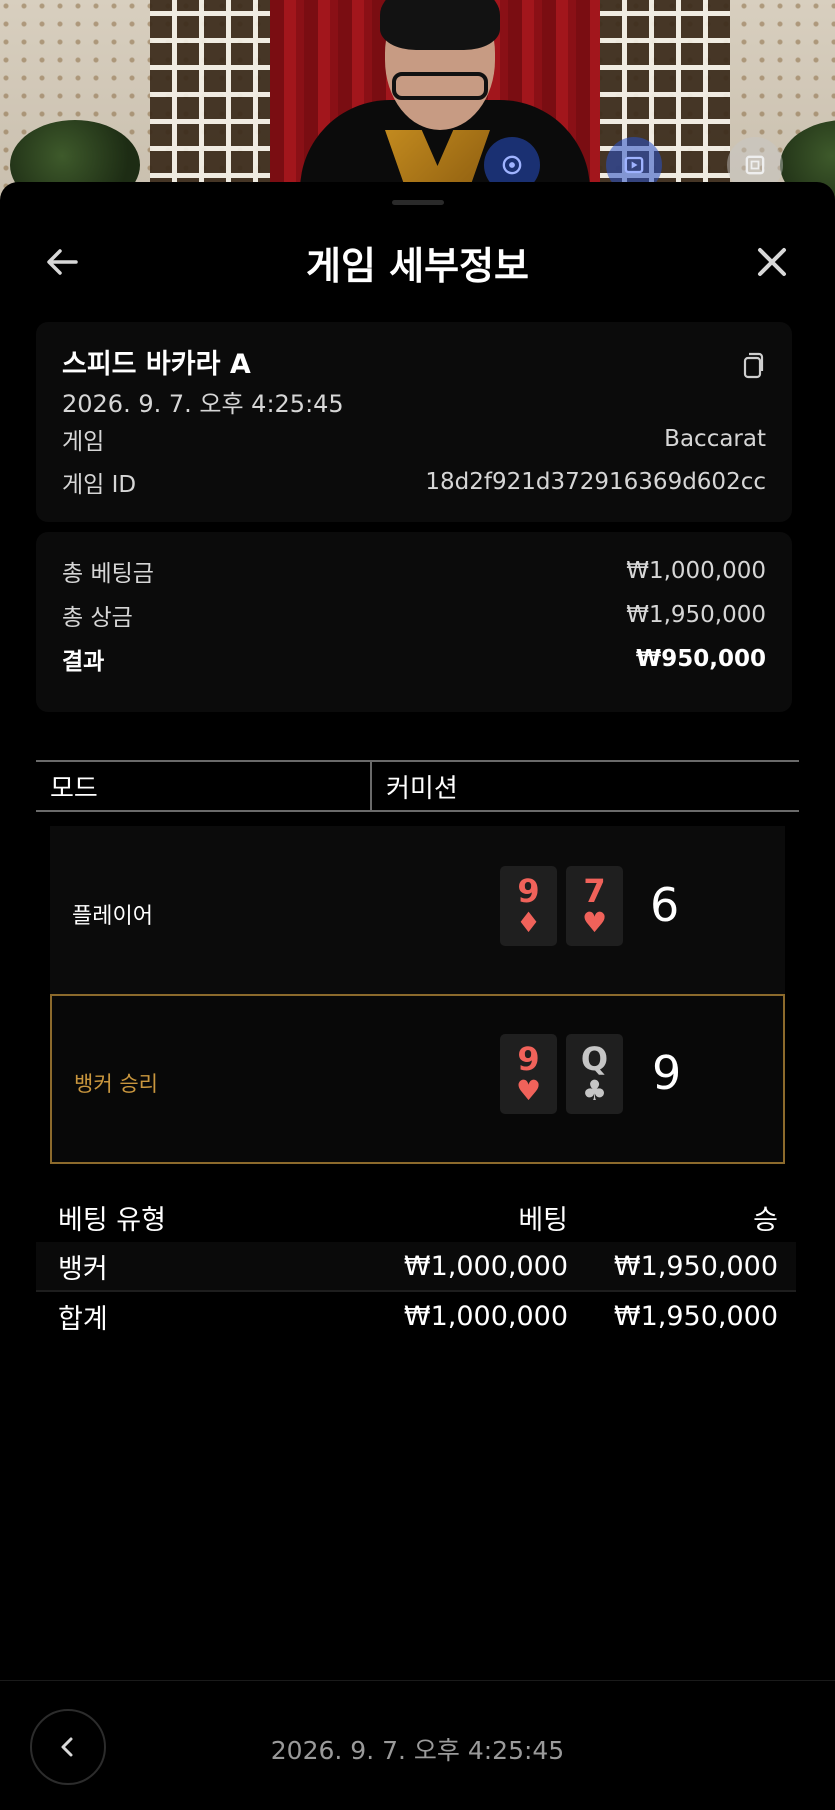 The height and width of the screenshot is (1810, 835). What do you see at coordinates (418, 202) in the screenshot?
I see `drag-handle` at bounding box center [418, 202].